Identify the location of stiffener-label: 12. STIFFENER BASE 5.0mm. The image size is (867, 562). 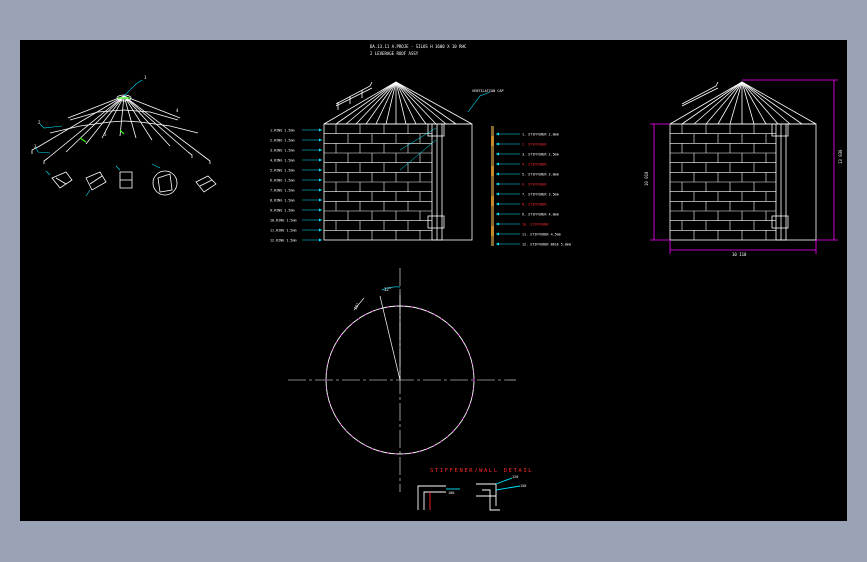
(546, 245).